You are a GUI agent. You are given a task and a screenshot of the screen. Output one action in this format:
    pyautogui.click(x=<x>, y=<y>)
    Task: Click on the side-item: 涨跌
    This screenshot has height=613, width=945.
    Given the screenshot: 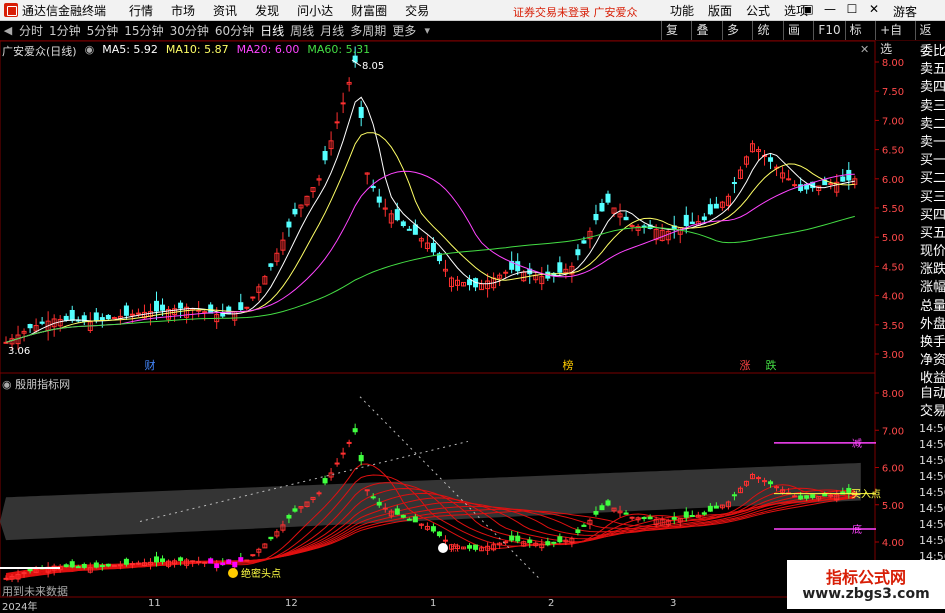 What is the action you would take?
    pyautogui.click(x=931, y=270)
    